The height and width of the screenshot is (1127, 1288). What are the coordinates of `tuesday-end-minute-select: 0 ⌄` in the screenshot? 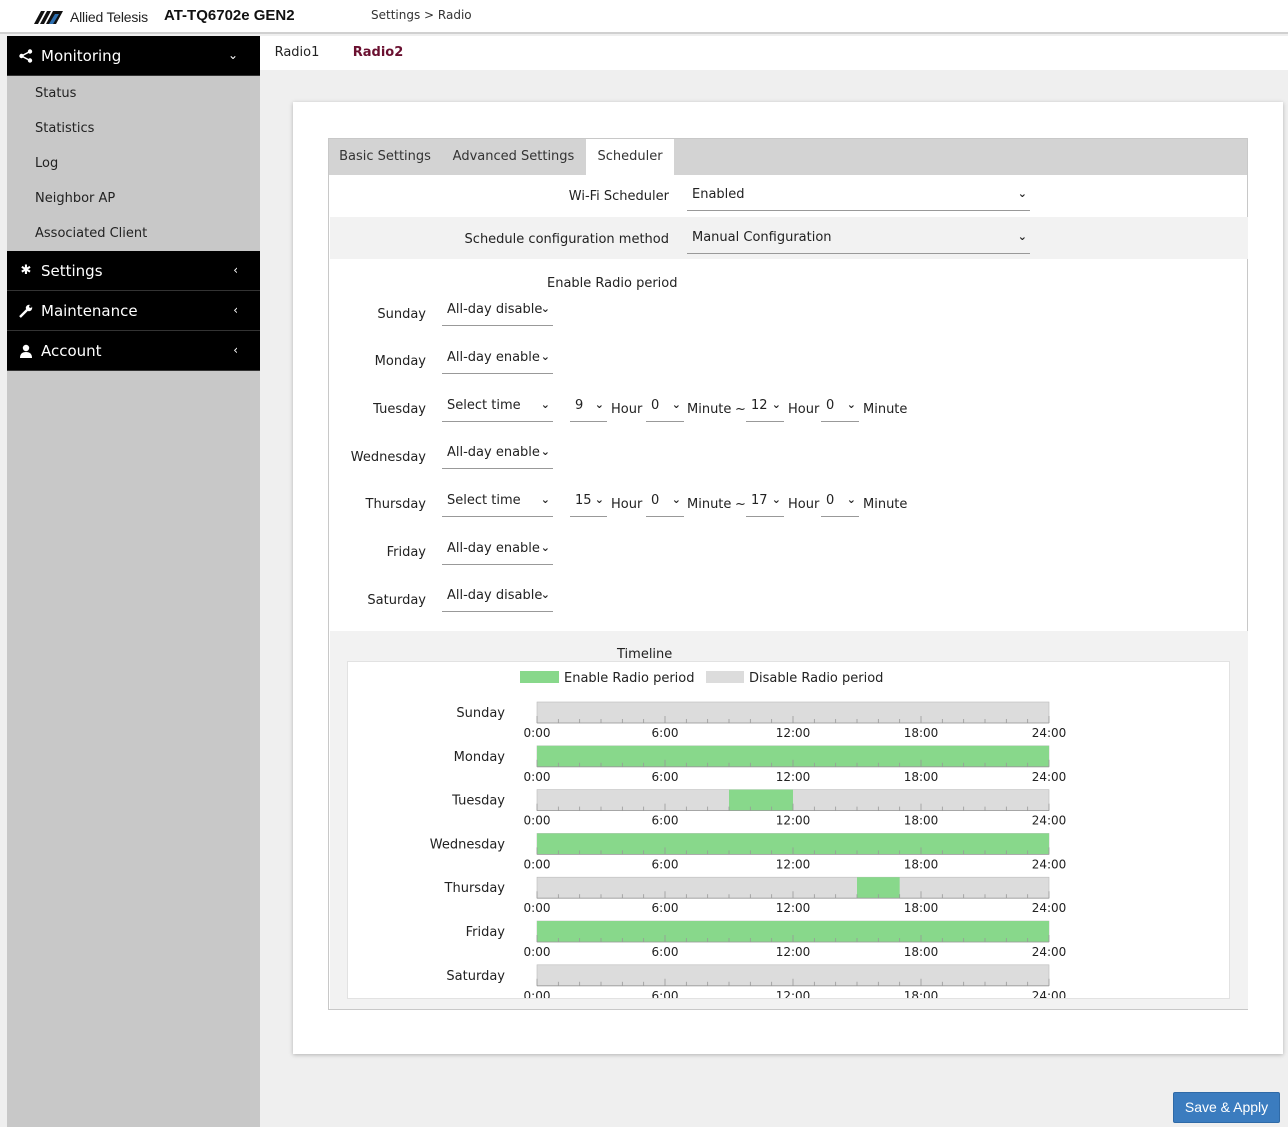 It's located at (840, 409).